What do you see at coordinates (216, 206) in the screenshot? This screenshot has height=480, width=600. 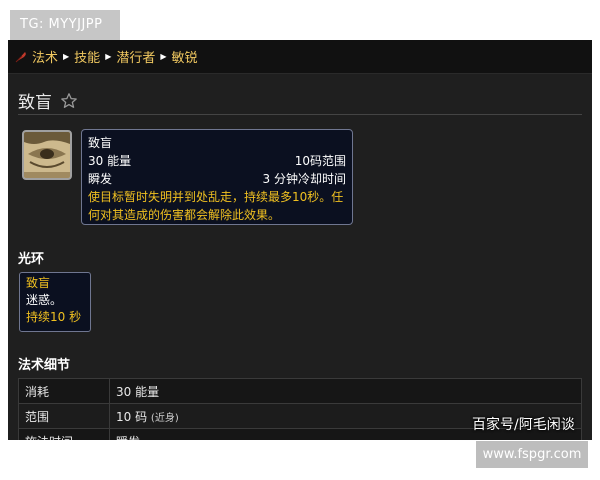 I see `tooltip-description: 使目标暂时失明并到处乱走，持续最多10秒。任何对其造成的伤害都会解除此效果。` at bounding box center [216, 206].